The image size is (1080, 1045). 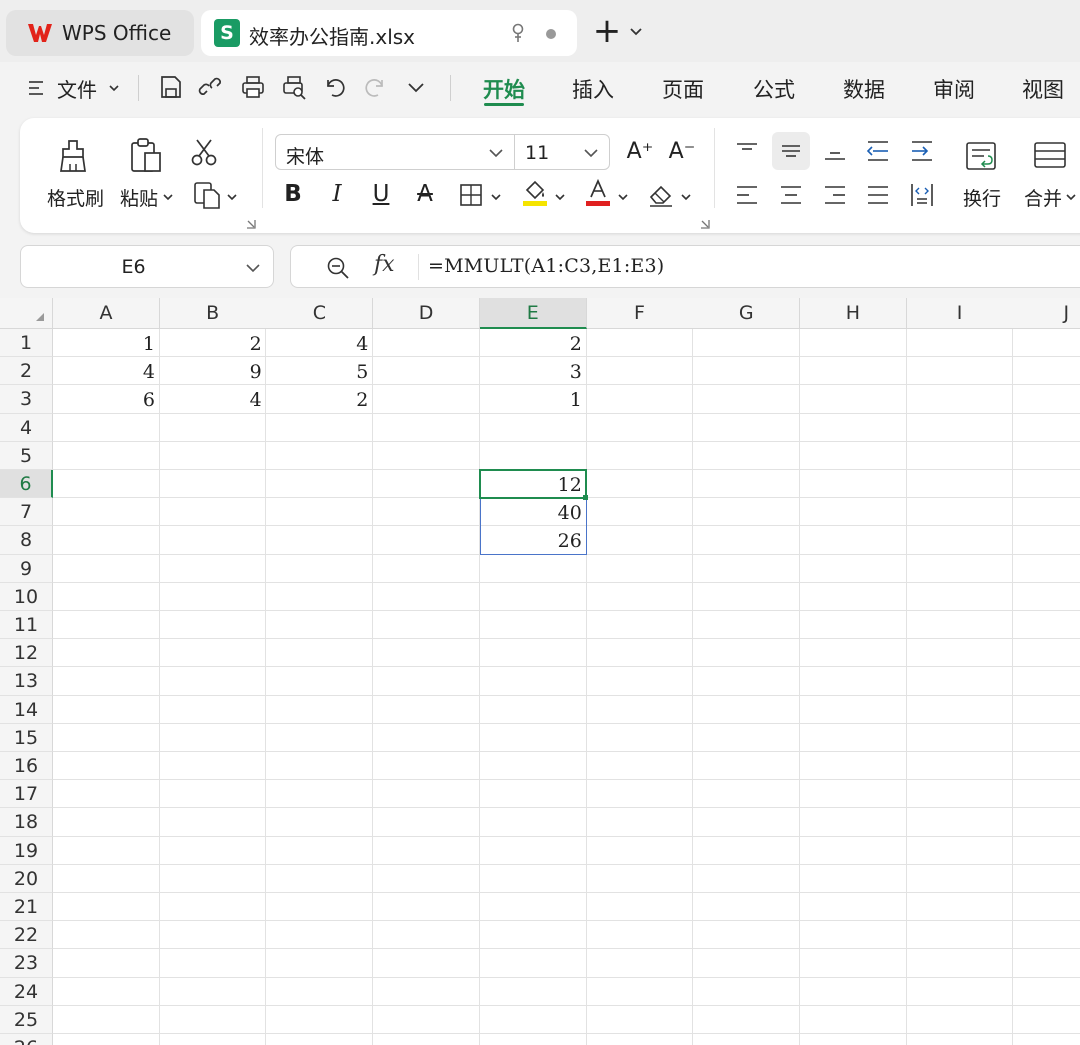 What do you see at coordinates (954, 89) in the screenshot?
I see `tab-review: 审阅` at bounding box center [954, 89].